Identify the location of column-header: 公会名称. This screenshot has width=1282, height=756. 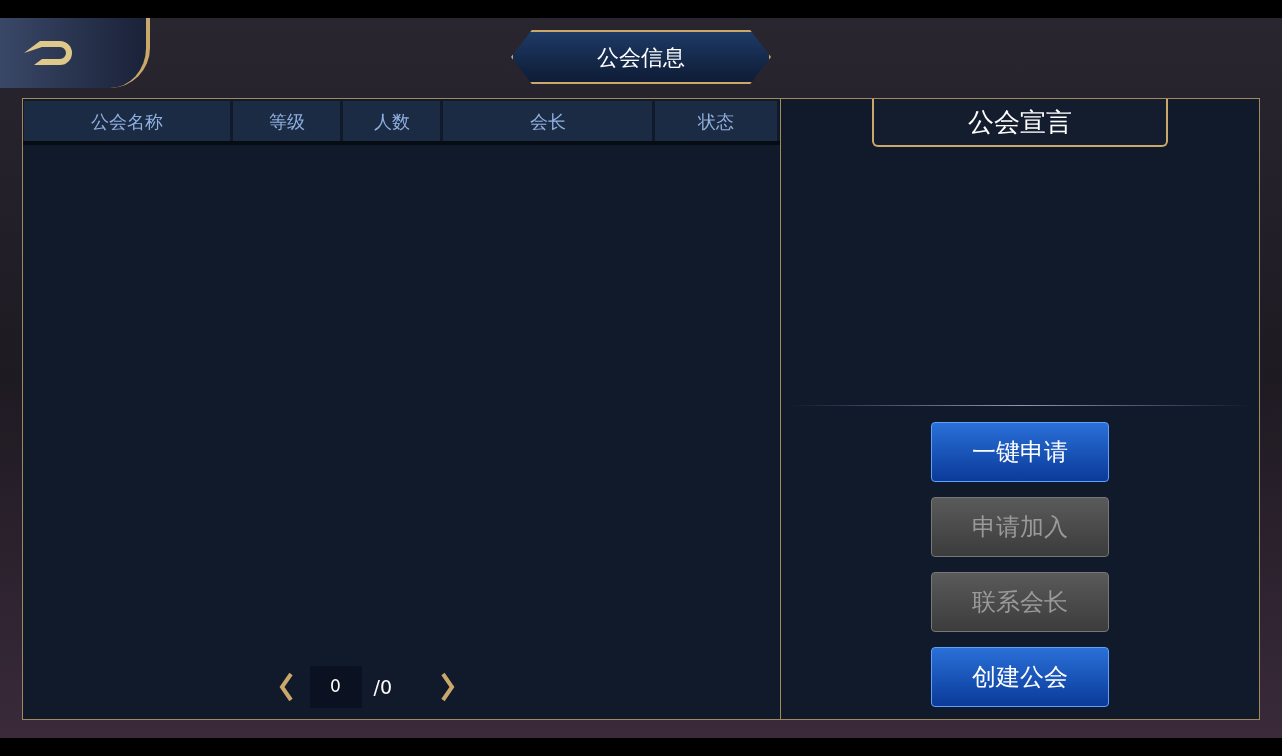
(127, 121).